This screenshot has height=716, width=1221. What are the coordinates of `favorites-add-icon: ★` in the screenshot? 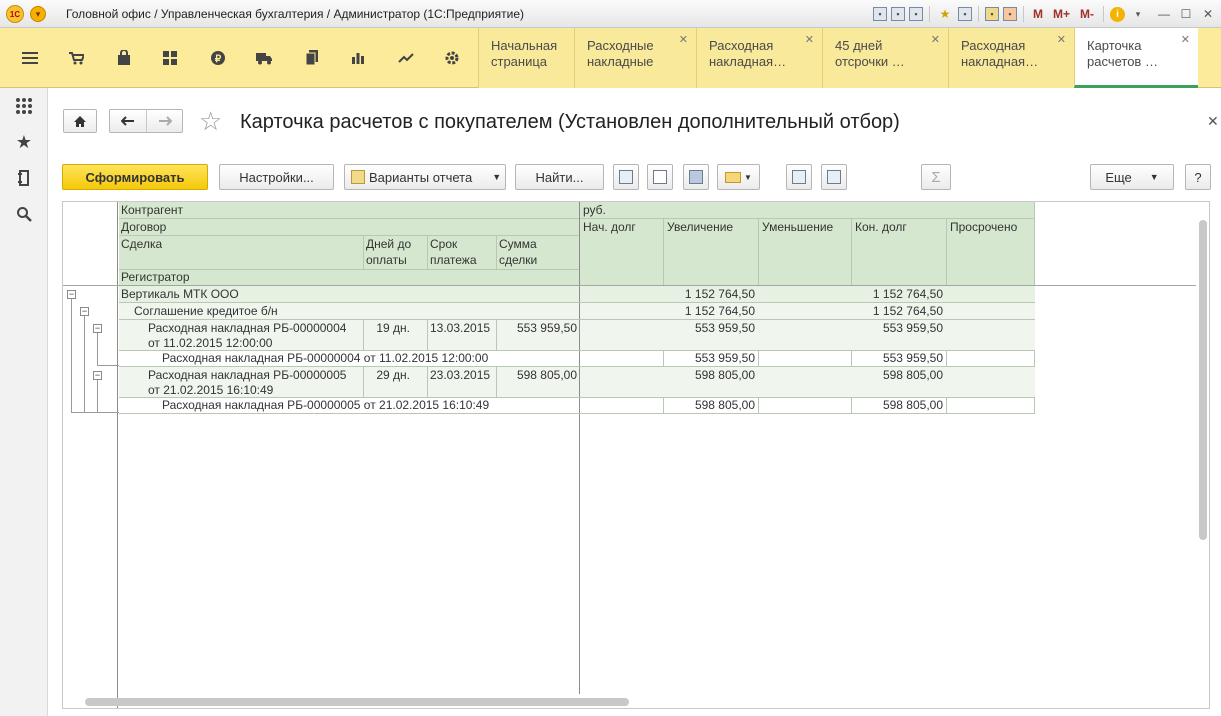 It's located at (945, 14).